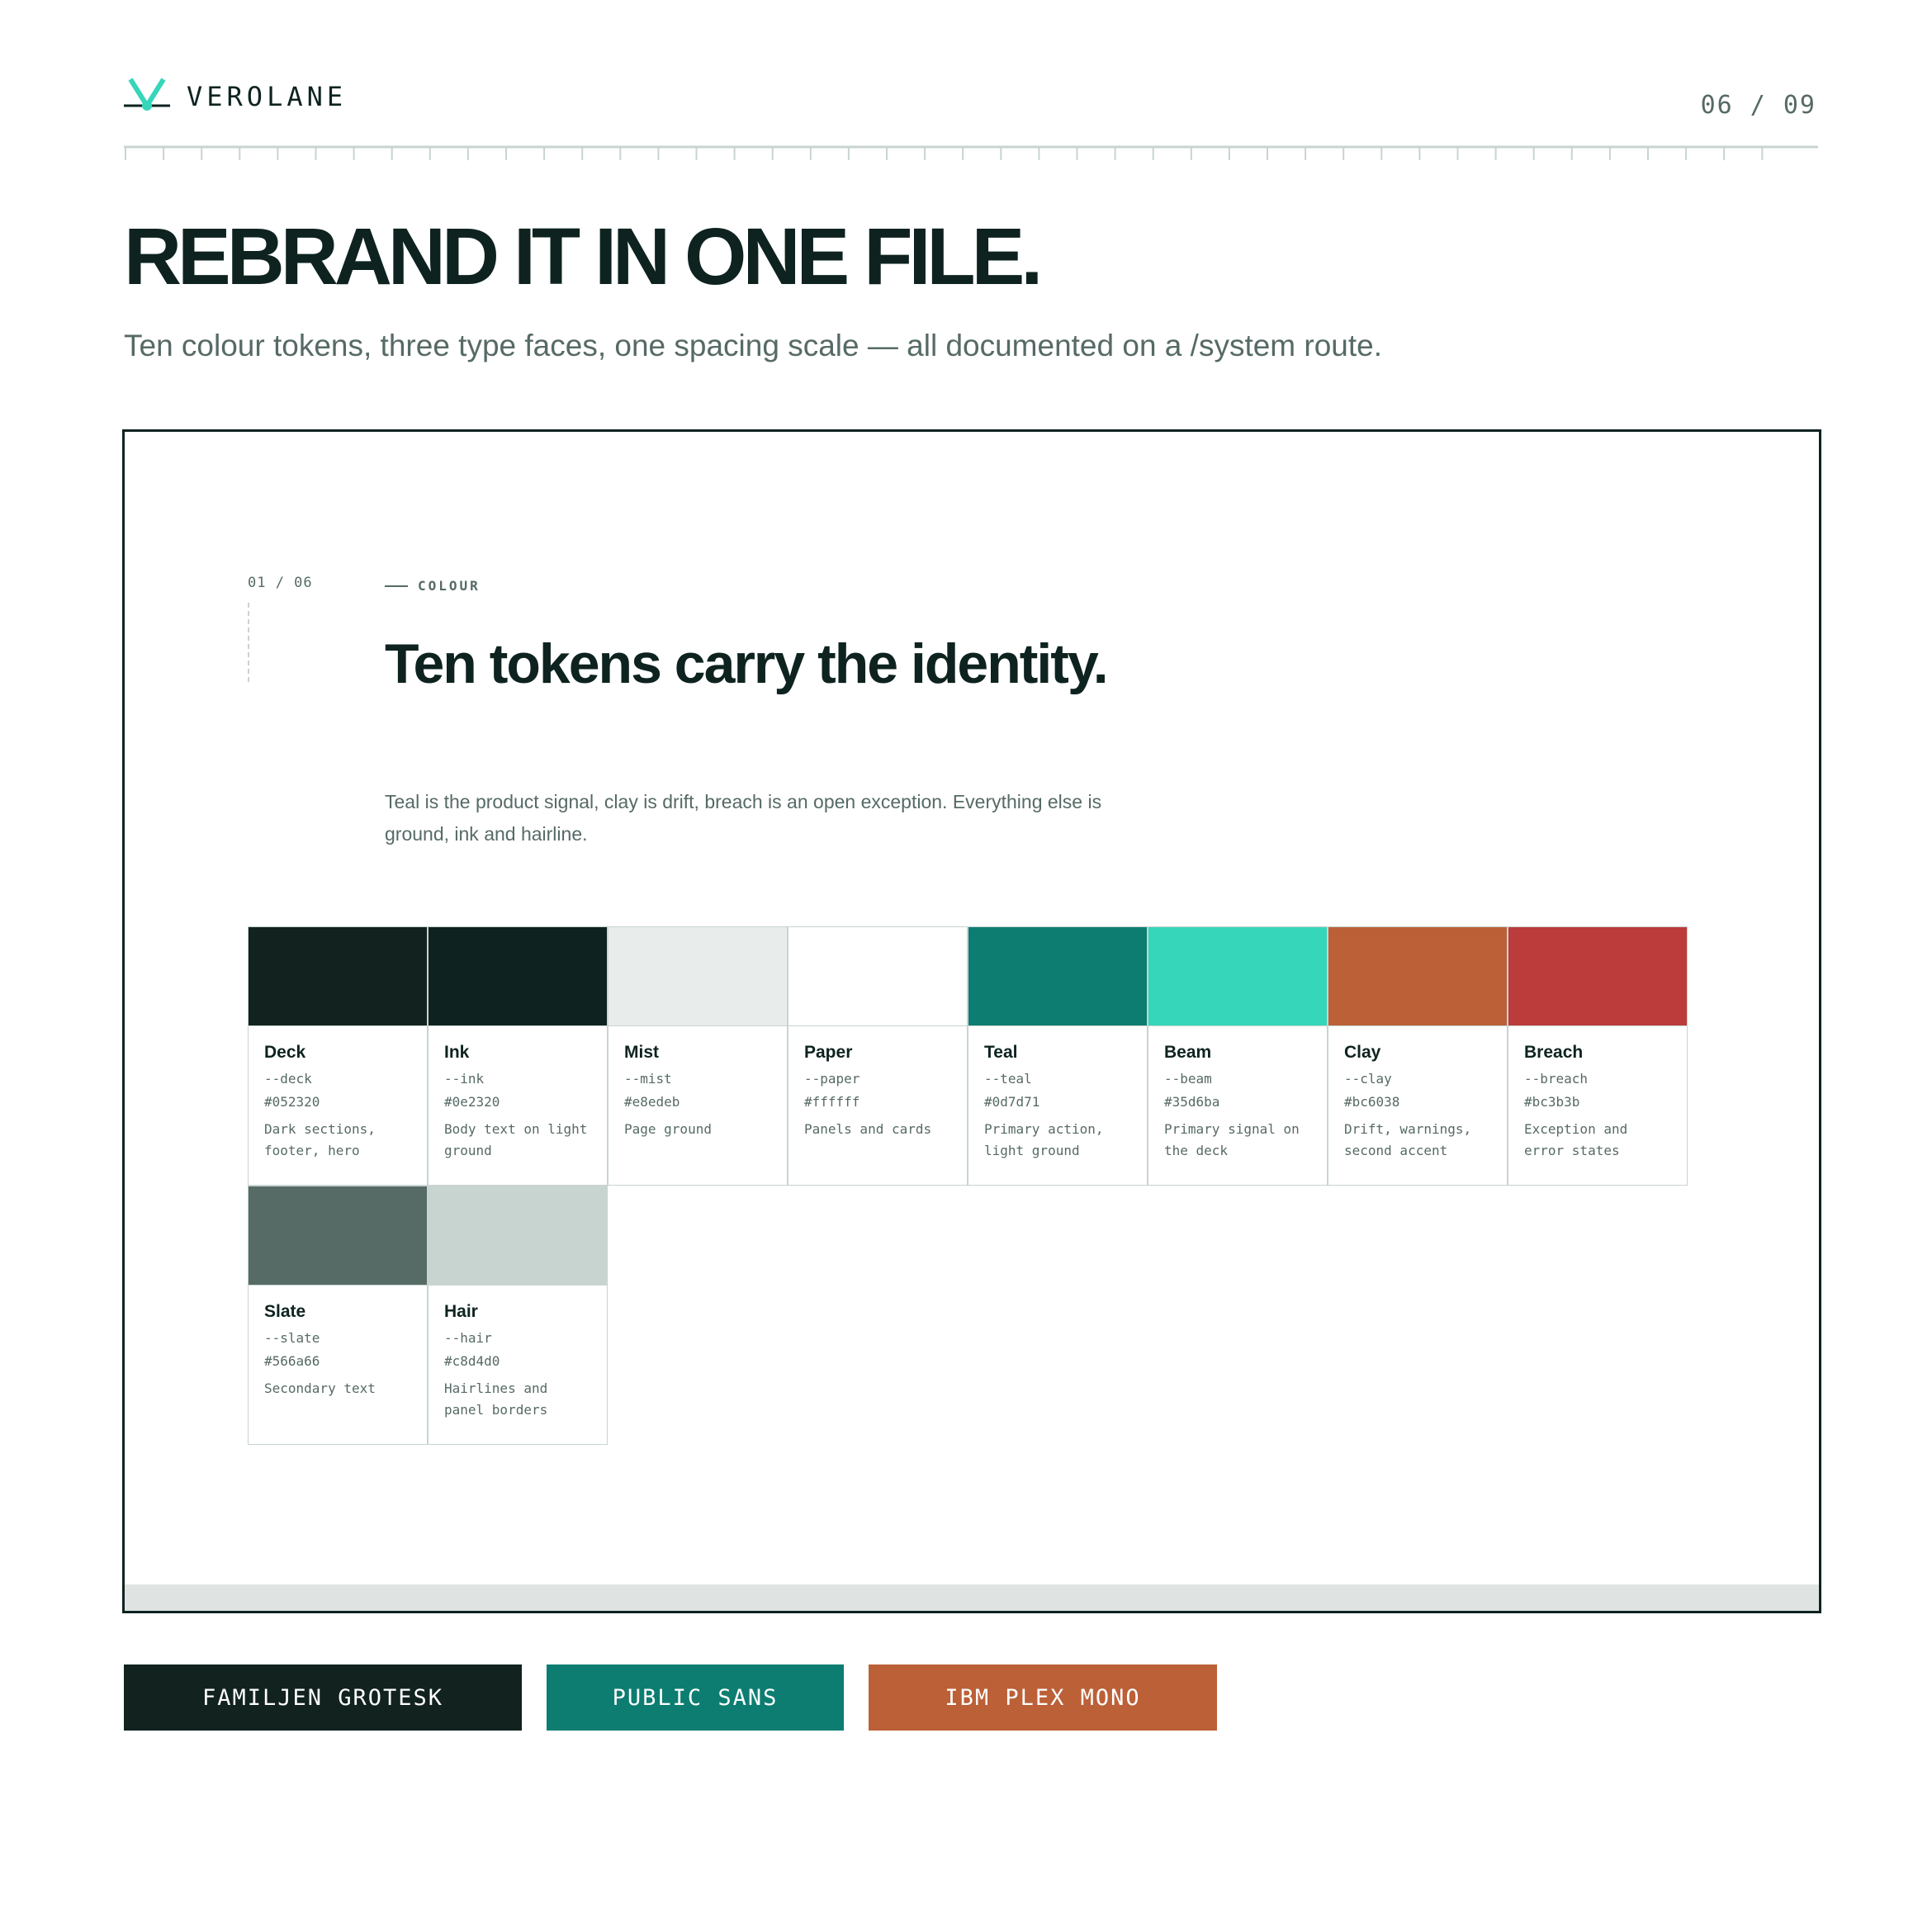 The width and height of the screenshot is (1932, 1932). Describe the element at coordinates (1188, 1052) in the screenshot. I see `token-name: Beam` at that location.